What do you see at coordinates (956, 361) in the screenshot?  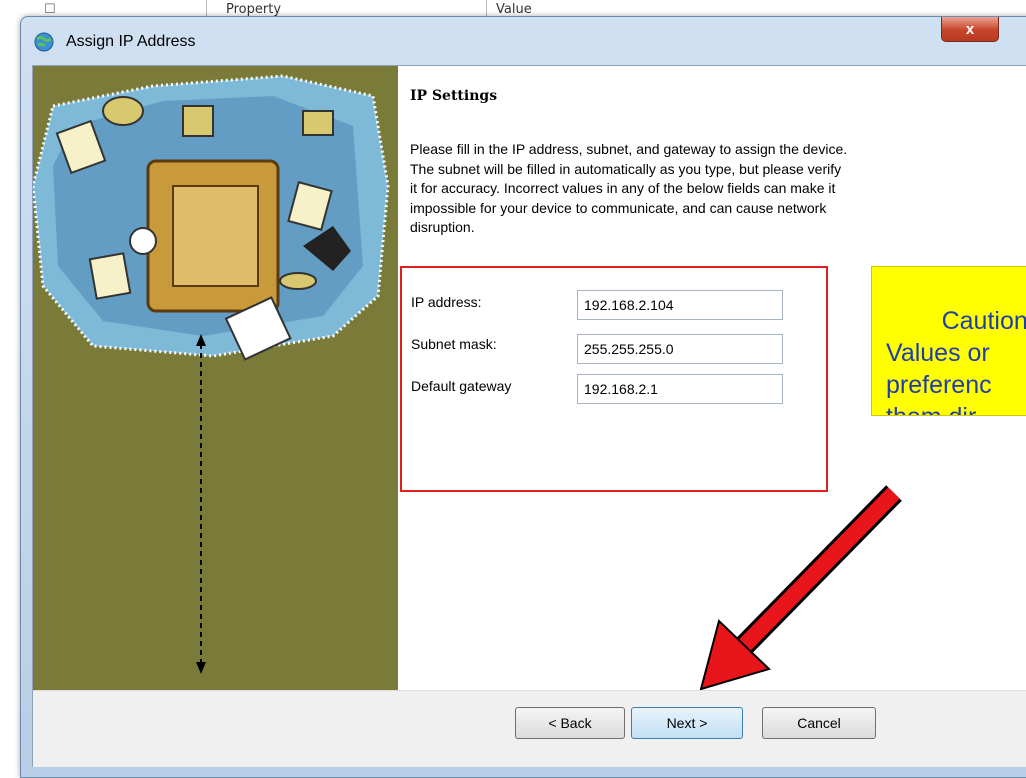 I see `caution-text: Caution: Values or preferenc them dir` at bounding box center [956, 361].